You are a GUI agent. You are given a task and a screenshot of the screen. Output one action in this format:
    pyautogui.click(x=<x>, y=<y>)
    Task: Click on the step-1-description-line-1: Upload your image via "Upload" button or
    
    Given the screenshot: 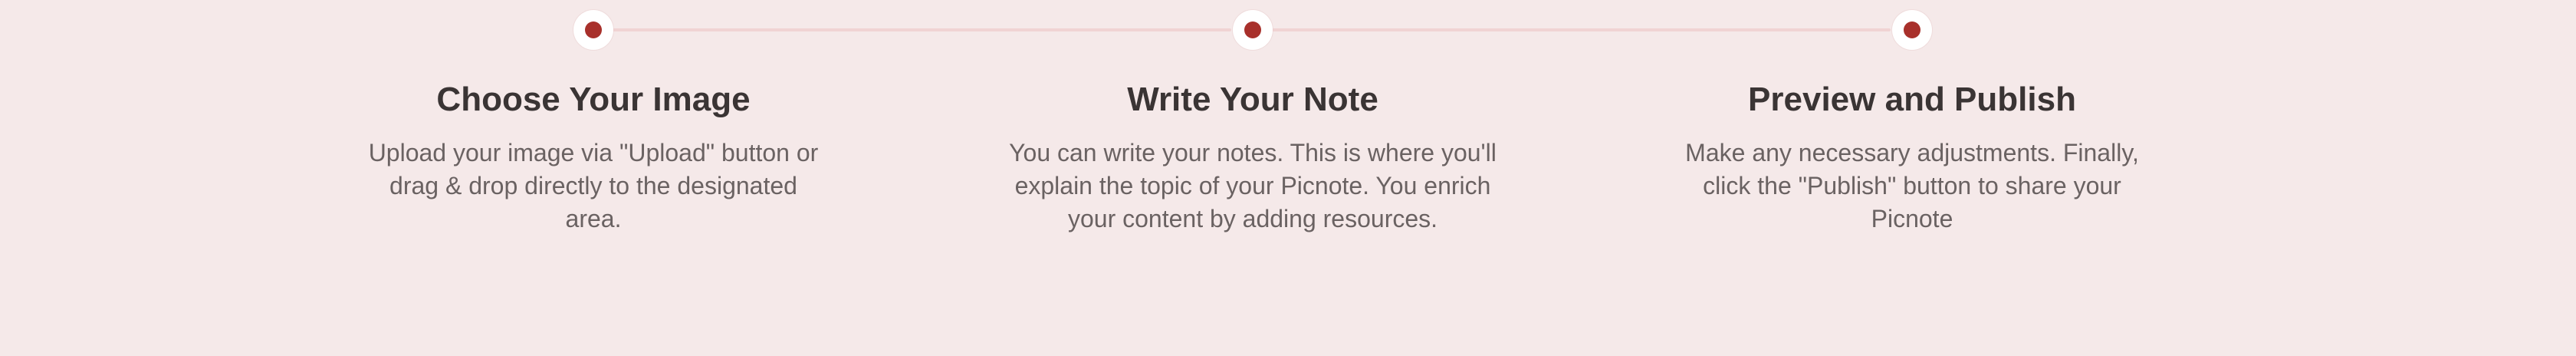 What is the action you would take?
    pyautogui.click(x=594, y=153)
    